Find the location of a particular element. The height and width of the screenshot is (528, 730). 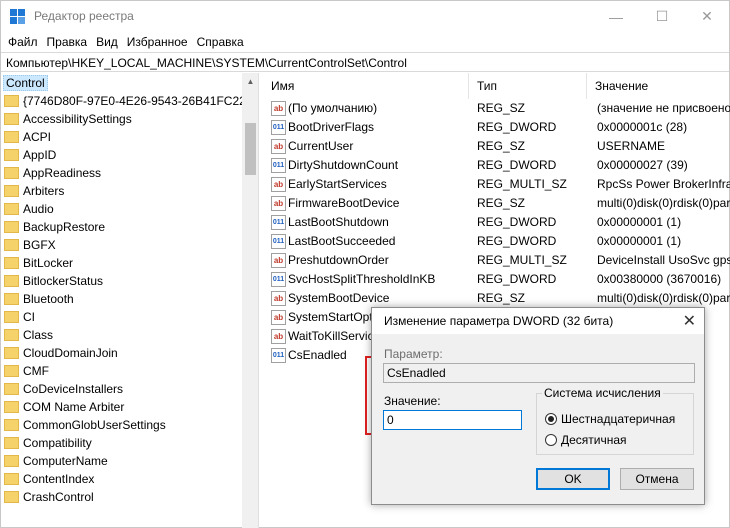

tree-item: Bluetooth is located at coordinates (122, 299).